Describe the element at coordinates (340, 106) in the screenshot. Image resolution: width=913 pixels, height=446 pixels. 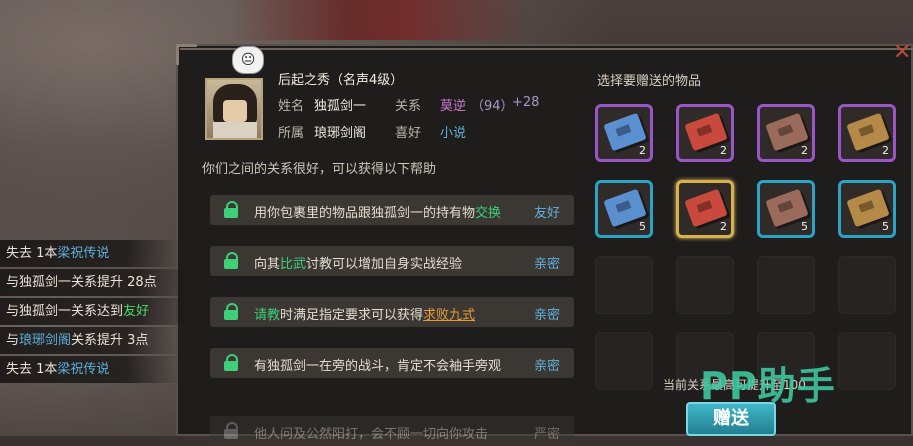
I see `npc-name: 独孤剑一` at that location.